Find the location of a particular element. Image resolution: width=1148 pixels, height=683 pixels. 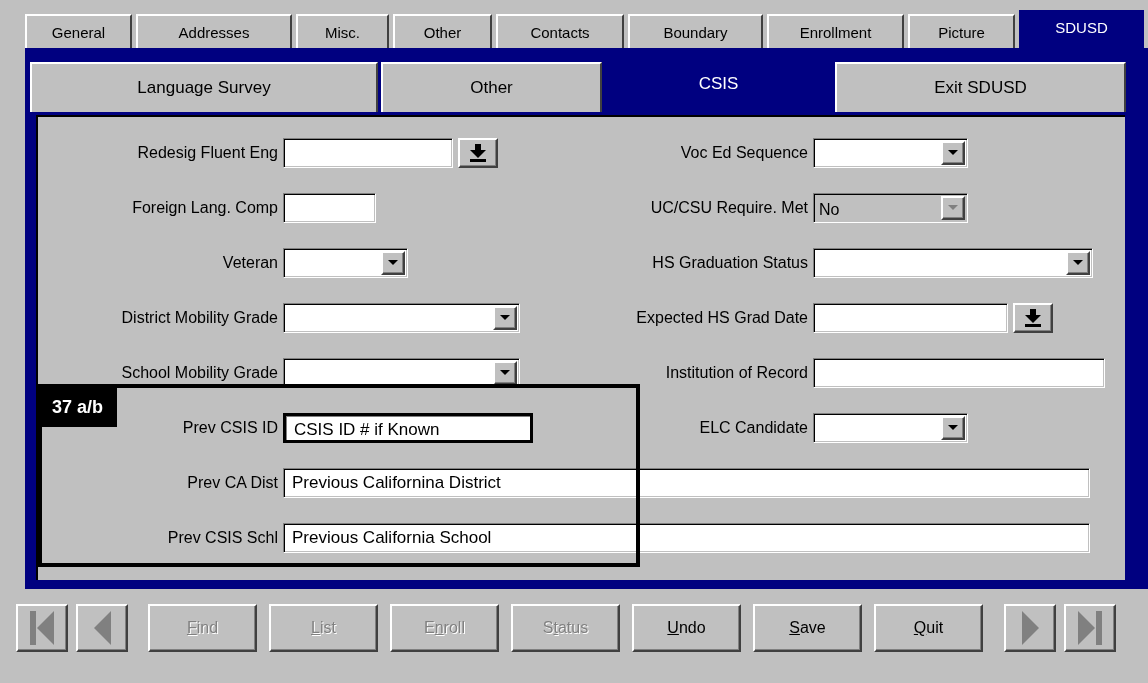

field-value: No is located at coordinates (829, 209).